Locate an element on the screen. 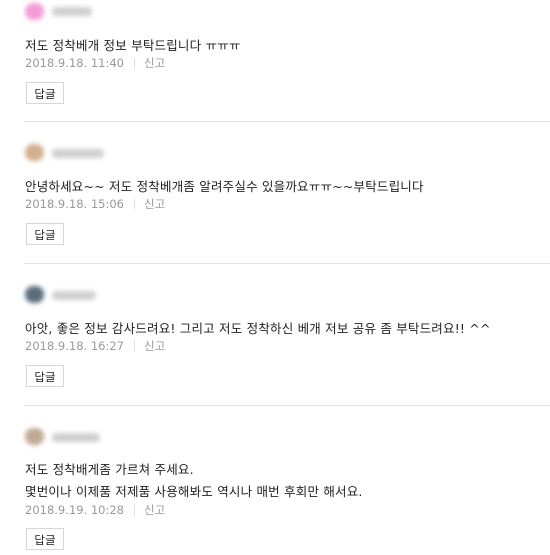 The image size is (550, 555). comment-meta: 2018.9.18. 15:06 신고 is located at coordinates (95, 204).